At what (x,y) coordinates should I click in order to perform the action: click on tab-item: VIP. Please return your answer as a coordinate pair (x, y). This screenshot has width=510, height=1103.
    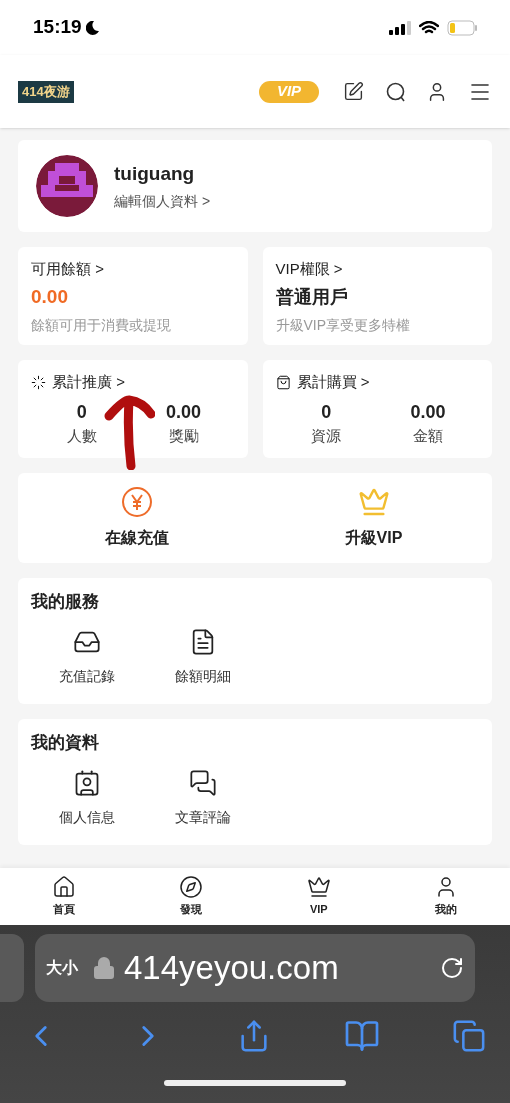
    Looking at the image, I should click on (319, 896).